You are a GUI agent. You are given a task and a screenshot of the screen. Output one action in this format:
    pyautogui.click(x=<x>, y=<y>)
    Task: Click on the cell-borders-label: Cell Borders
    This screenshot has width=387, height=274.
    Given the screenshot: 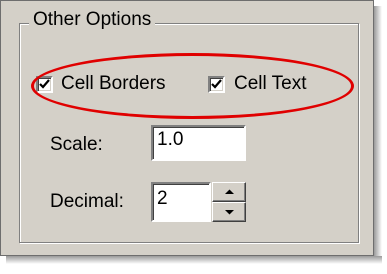 What is the action you would take?
    pyautogui.click(x=113, y=84)
    